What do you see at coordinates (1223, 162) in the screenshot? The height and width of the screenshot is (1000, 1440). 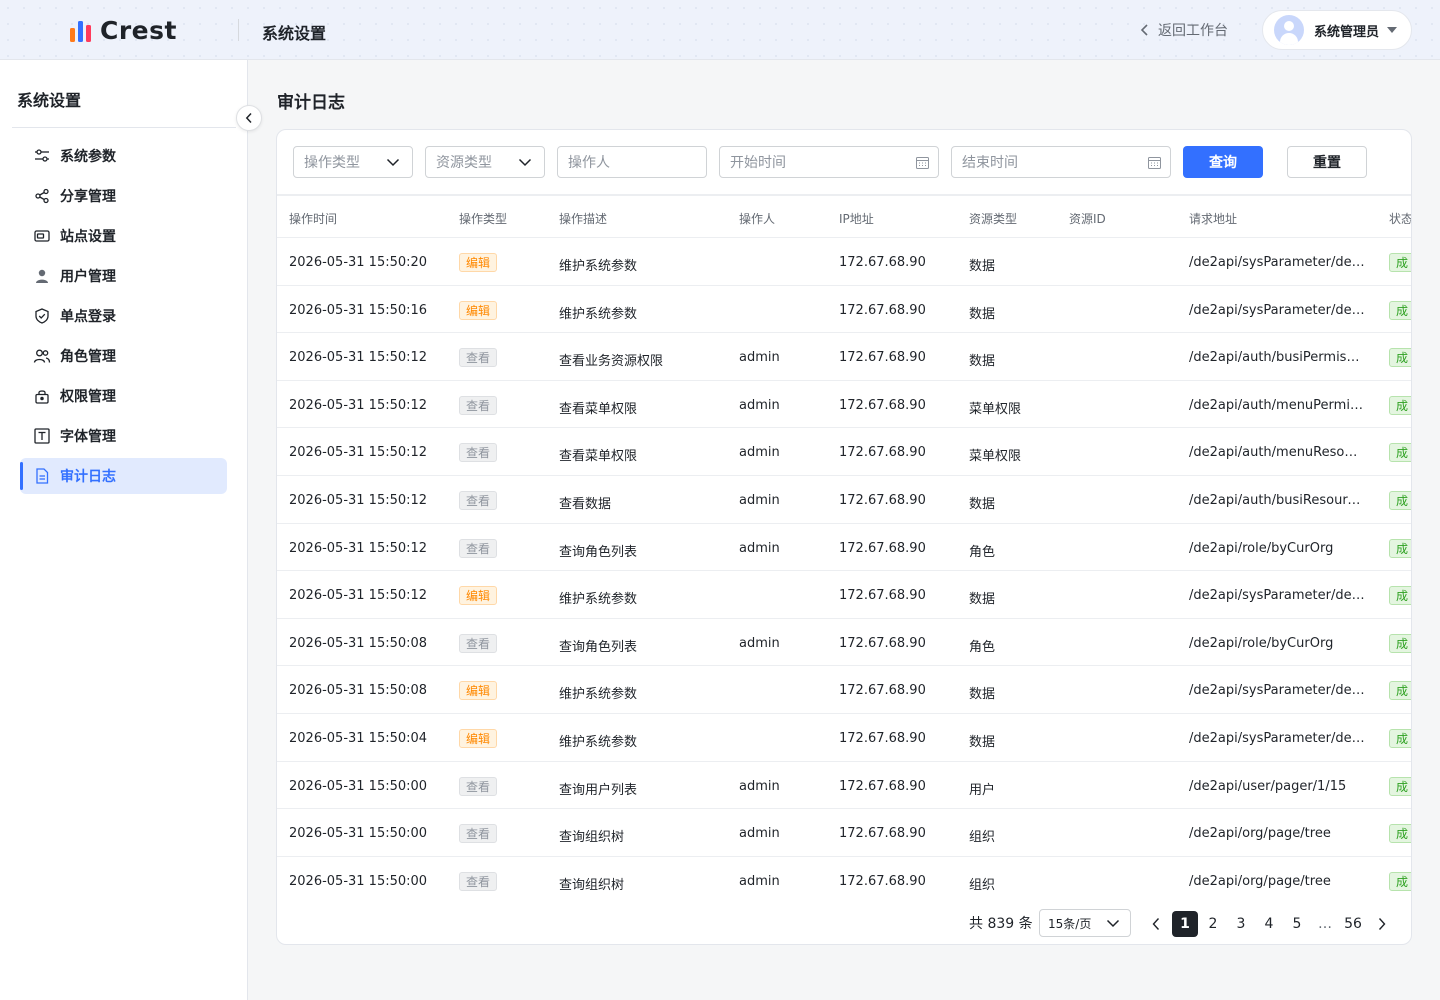 I see `query-button: 查询` at bounding box center [1223, 162].